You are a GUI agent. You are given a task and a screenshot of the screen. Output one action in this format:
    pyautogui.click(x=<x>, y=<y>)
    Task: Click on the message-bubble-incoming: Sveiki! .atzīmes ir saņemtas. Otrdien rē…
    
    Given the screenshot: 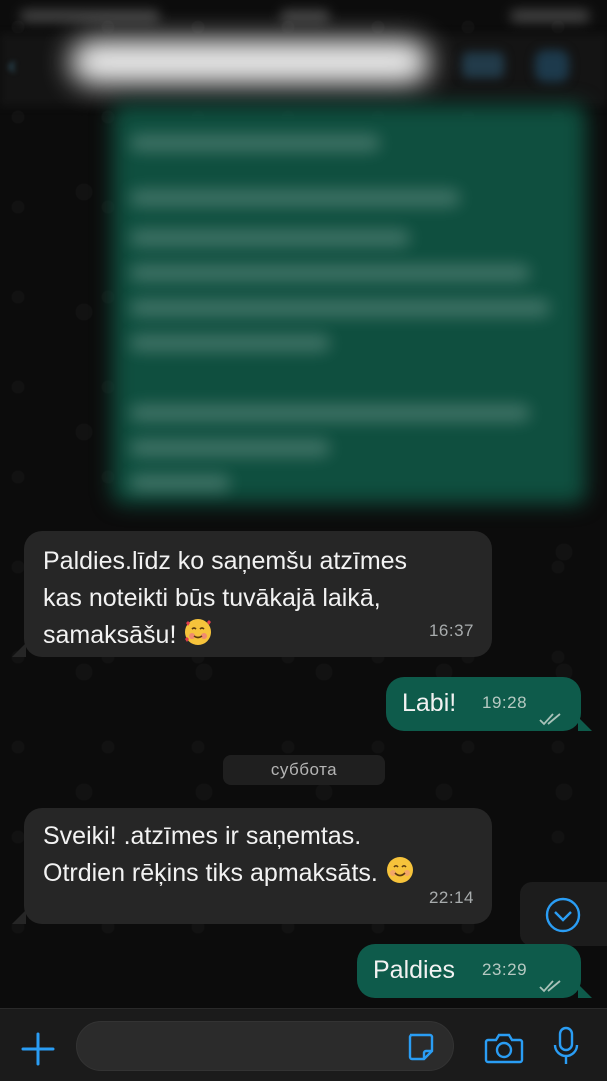 What is the action you would take?
    pyautogui.click(x=258, y=866)
    